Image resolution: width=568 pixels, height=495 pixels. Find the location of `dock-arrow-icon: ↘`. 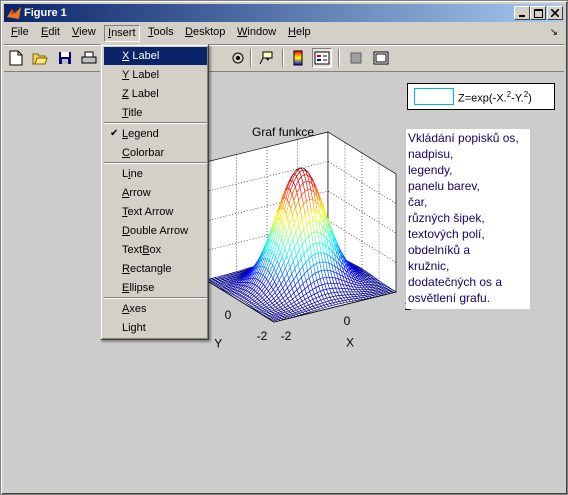

dock-arrow-icon: ↘ is located at coordinates (554, 32).